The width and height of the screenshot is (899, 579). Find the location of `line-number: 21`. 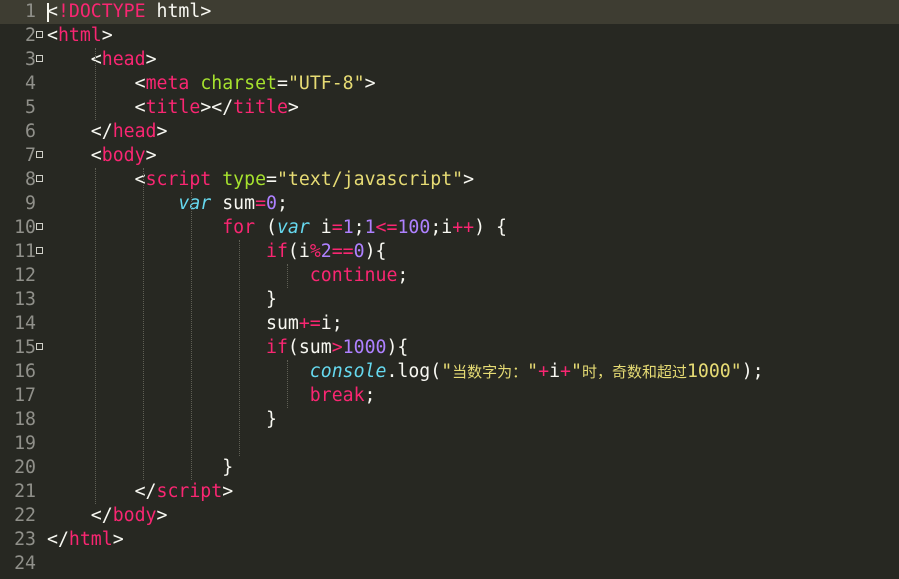

line-number: 21 is located at coordinates (25, 491).